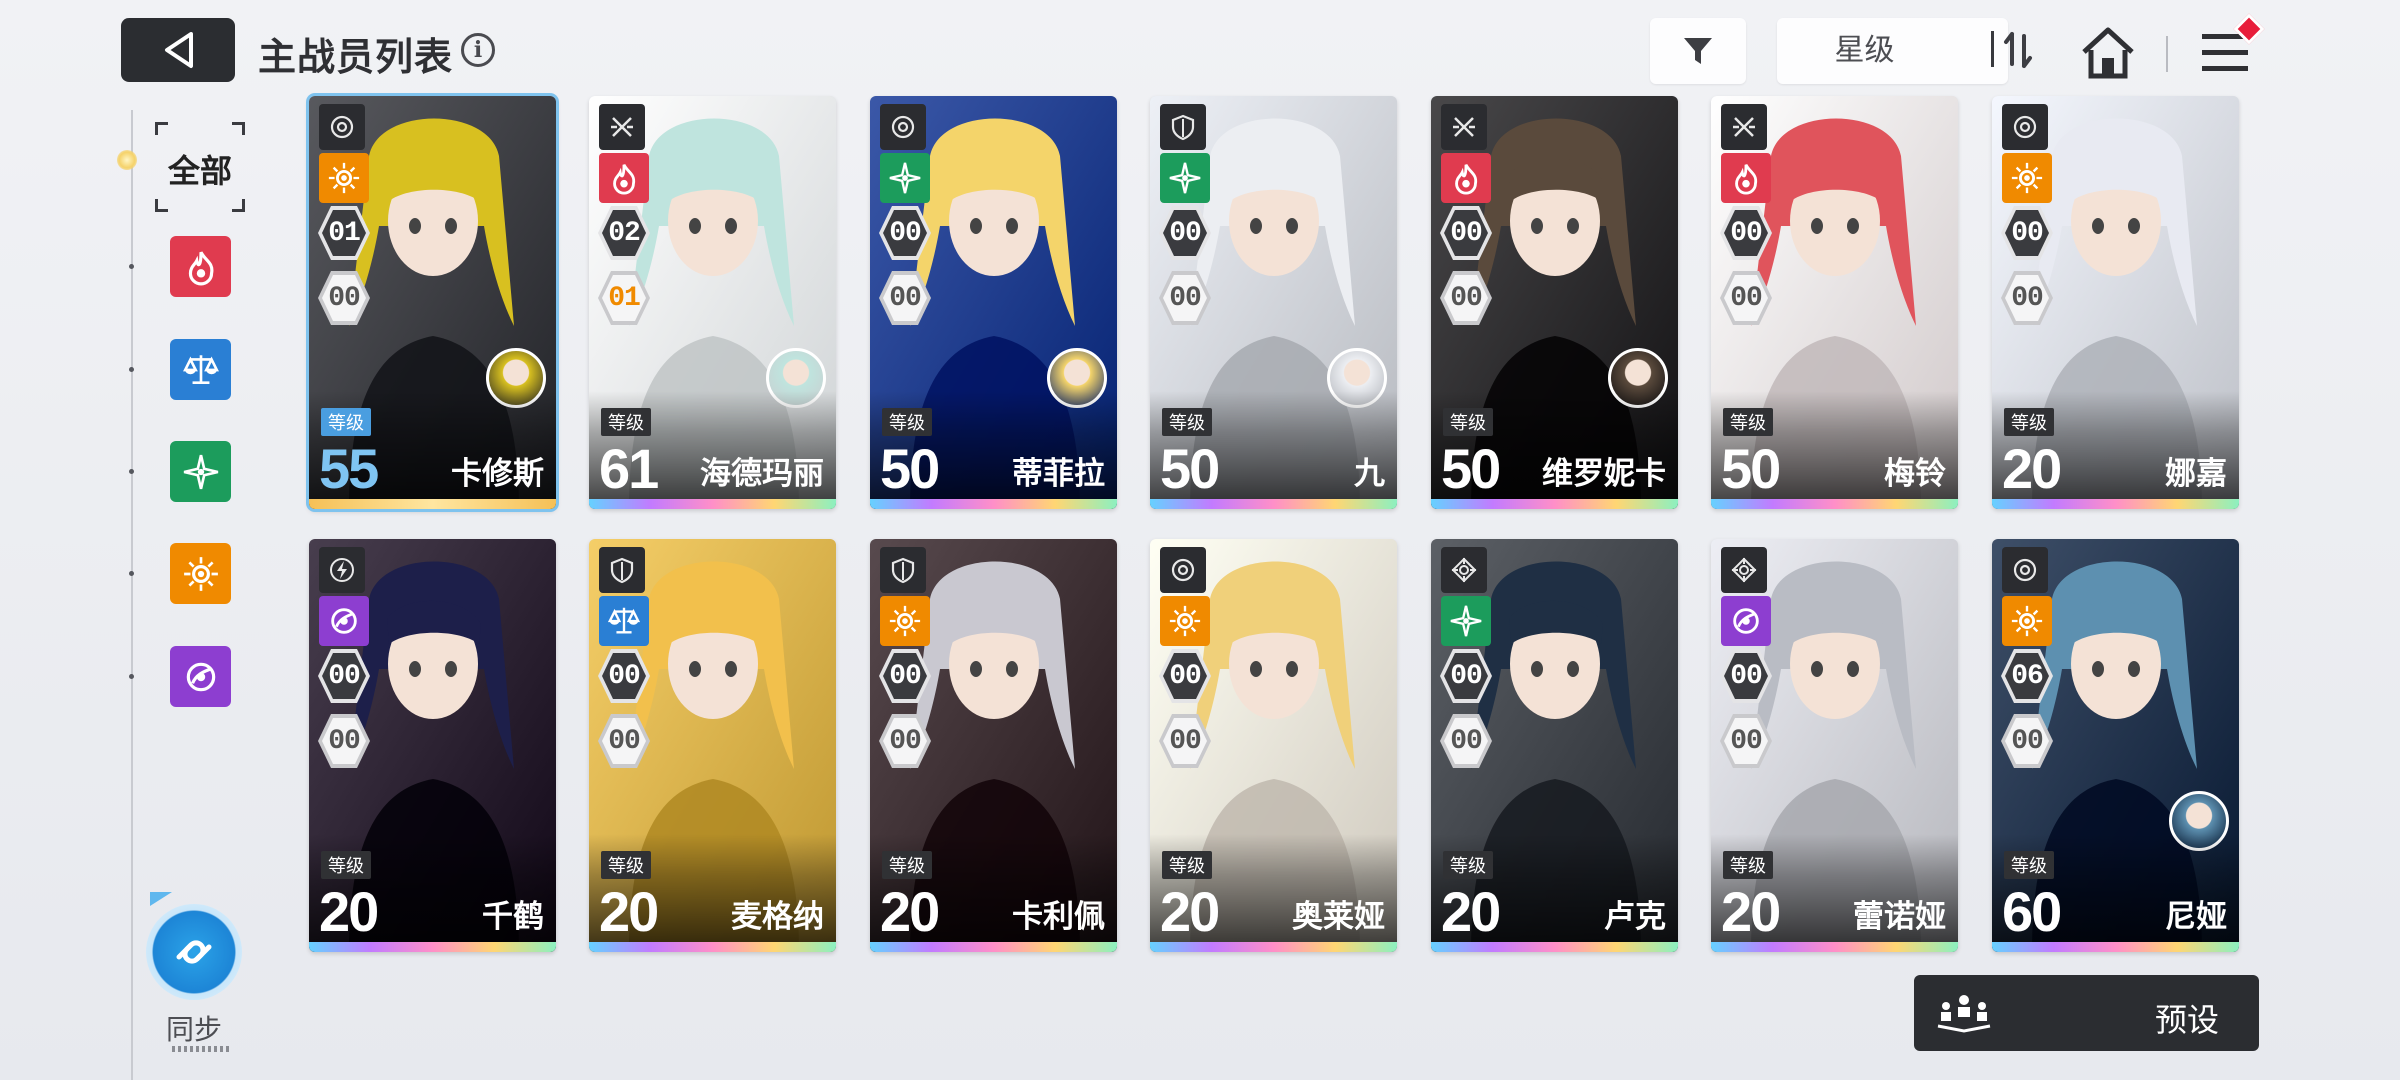  I want to click on wind-element-icon, so click(905, 178).